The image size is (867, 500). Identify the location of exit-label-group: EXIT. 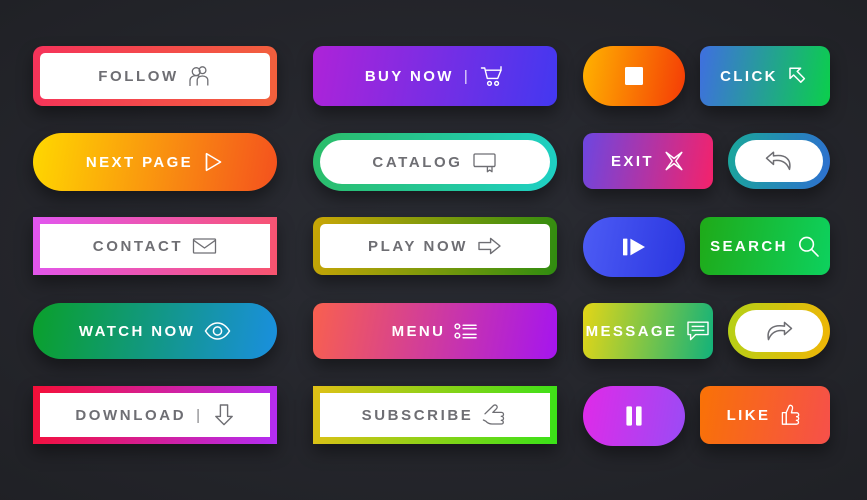
(648, 161).